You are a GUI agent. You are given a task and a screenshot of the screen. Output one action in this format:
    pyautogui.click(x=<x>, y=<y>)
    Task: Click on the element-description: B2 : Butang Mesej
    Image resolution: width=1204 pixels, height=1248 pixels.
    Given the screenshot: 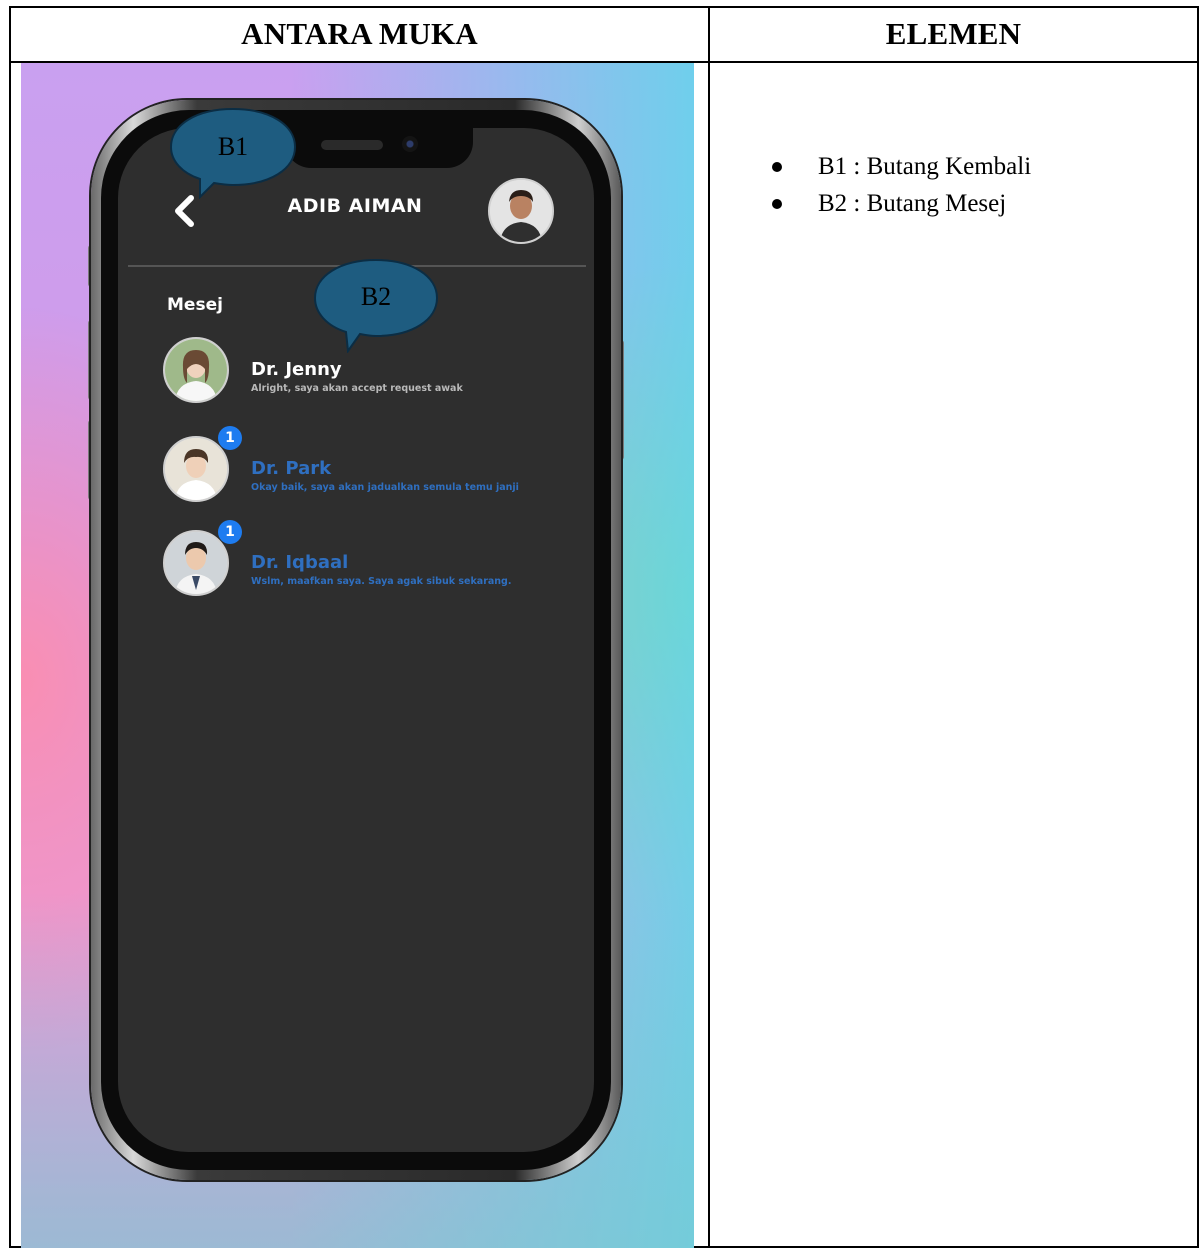 What is the action you would take?
    pyautogui.click(x=912, y=203)
    